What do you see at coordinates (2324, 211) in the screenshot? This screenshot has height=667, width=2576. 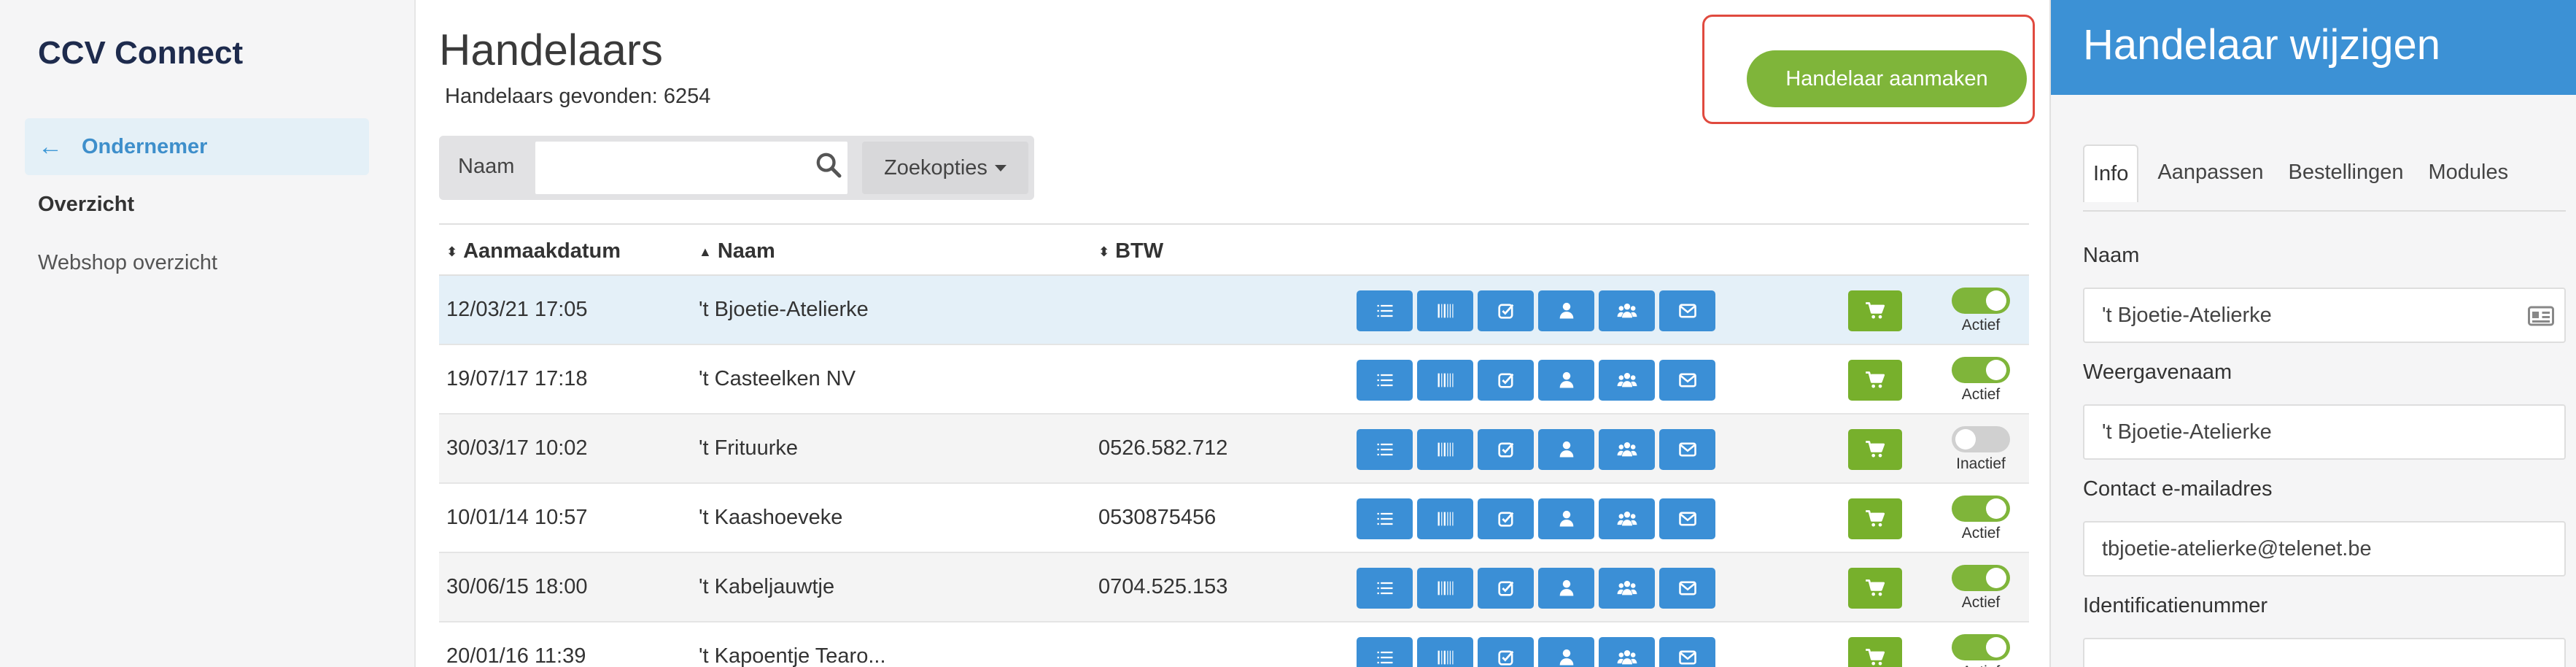 I see `tab-divider` at bounding box center [2324, 211].